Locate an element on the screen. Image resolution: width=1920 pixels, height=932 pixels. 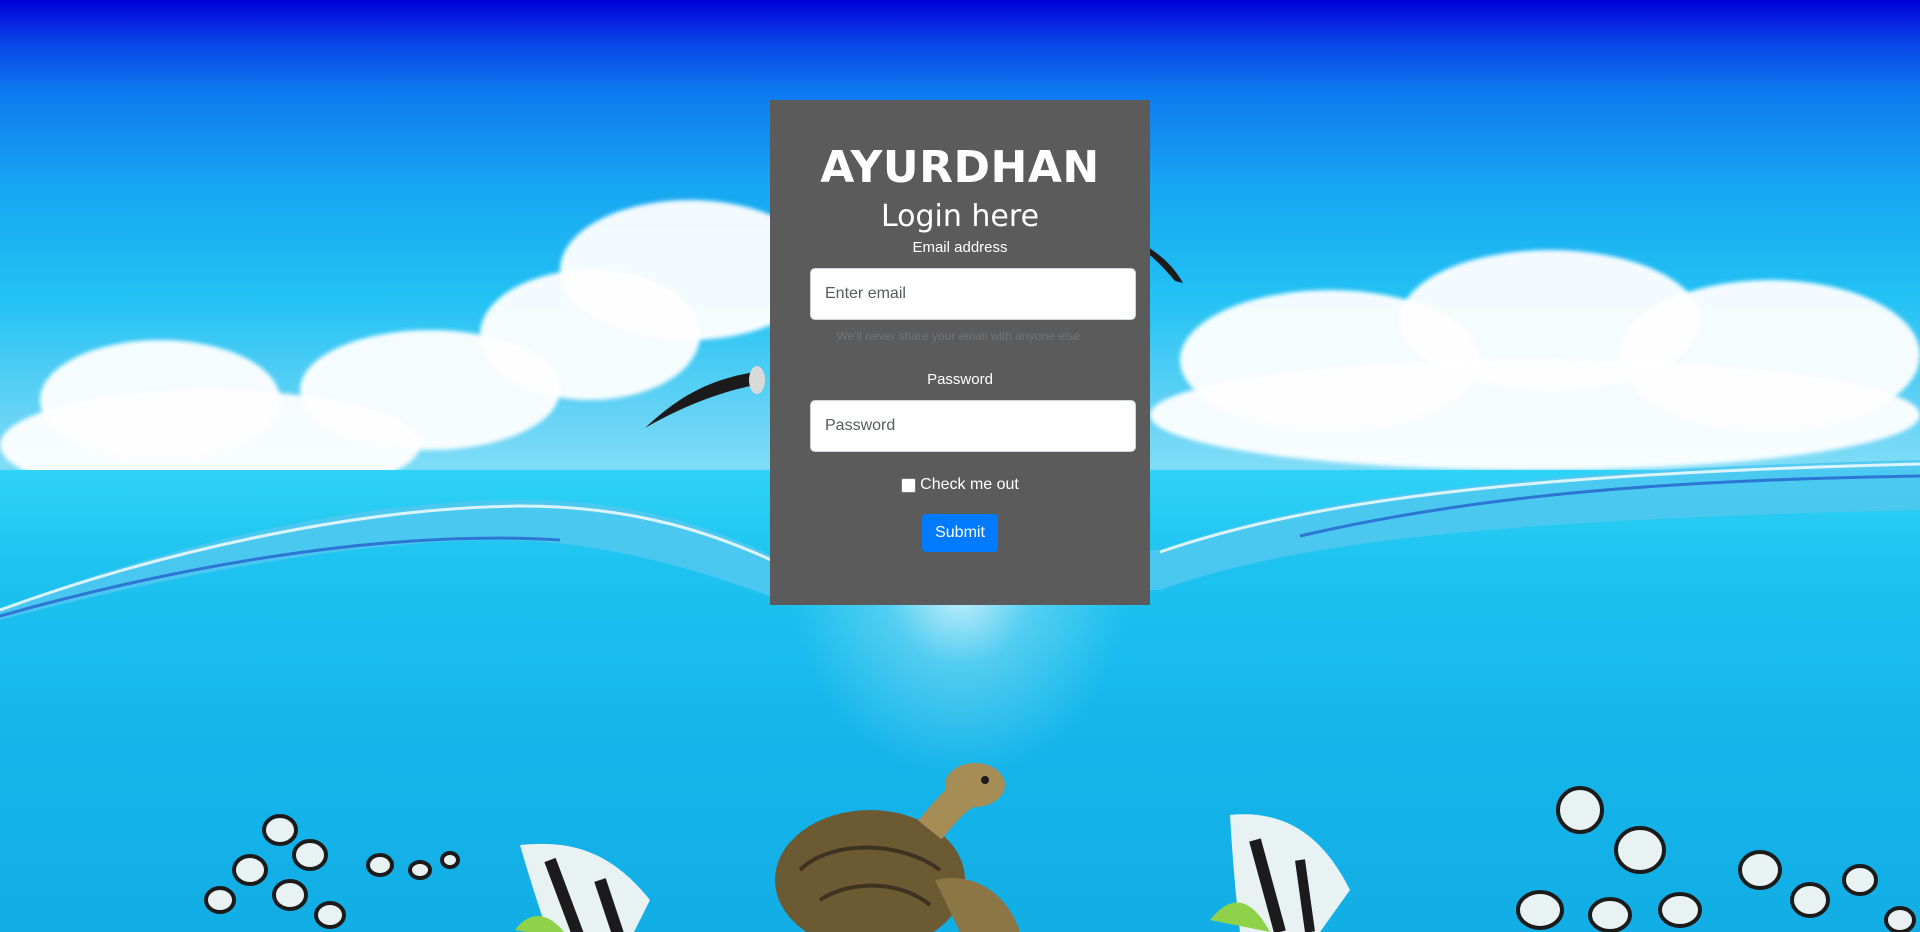
brand-title: AYURDHAN is located at coordinates (960, 167).